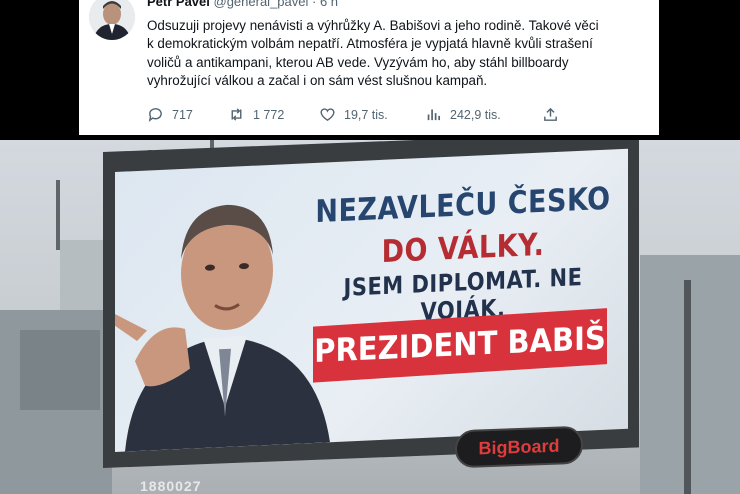 The image size is (740, 494). I want to click on tweet-header: Petr Pavel @general_pavel · 6 h, so click(242, 4).